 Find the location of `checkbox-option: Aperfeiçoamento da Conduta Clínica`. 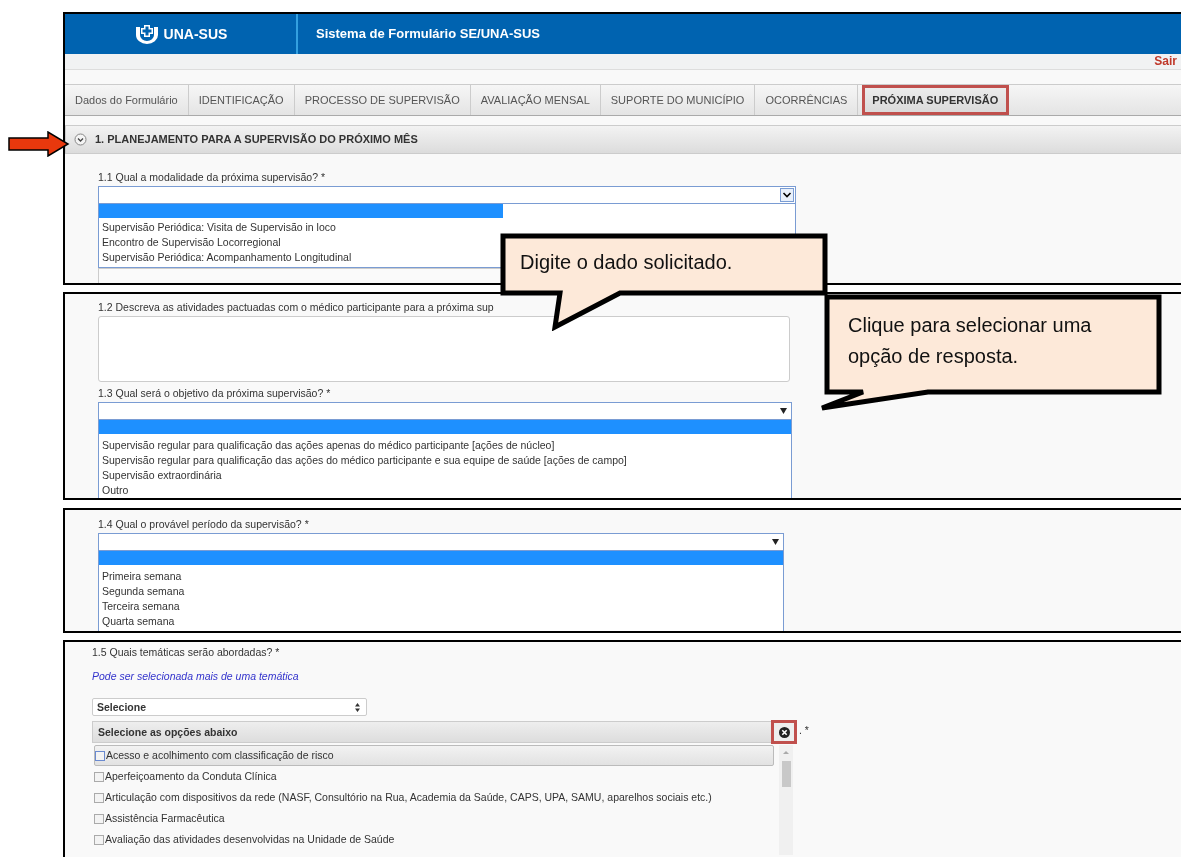

checkbox-option: Aperfeiçoamento da Conduta Clínica is located at coordinates (434, 776).